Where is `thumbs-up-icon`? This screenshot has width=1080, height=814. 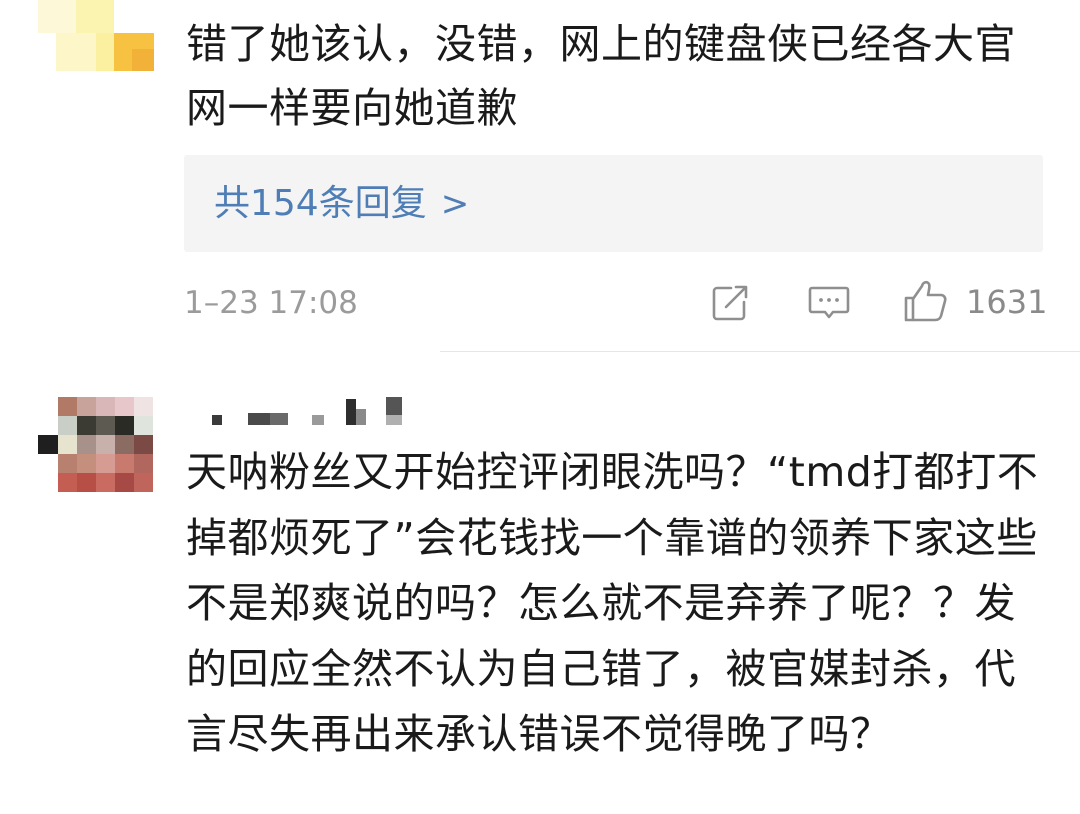
thumbs-up-icon is located at coordinates (926, 301).